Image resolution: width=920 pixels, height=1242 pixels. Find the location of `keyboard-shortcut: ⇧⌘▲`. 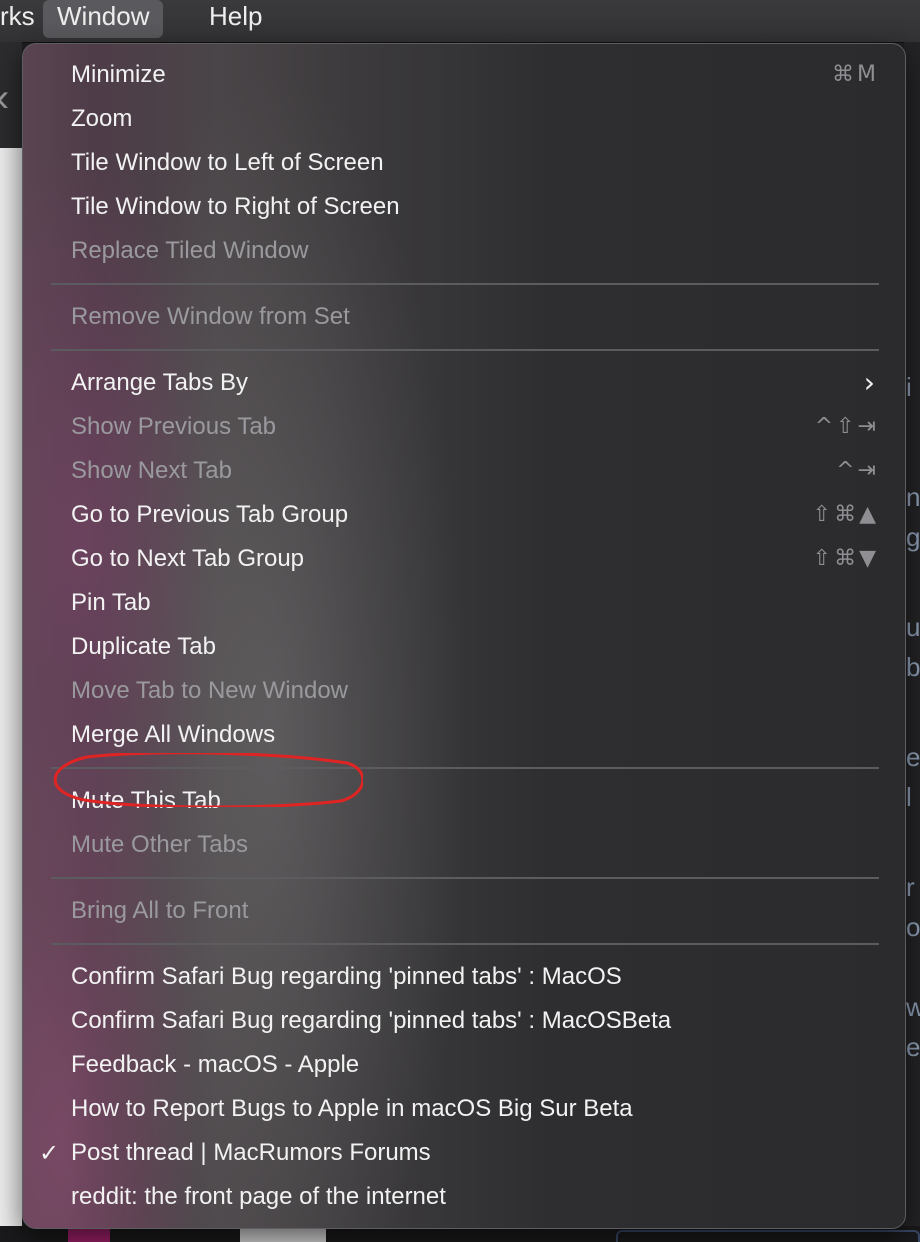

keyboard-shortcut: ⇧⌘▲ is located at coordinates (845, 514).